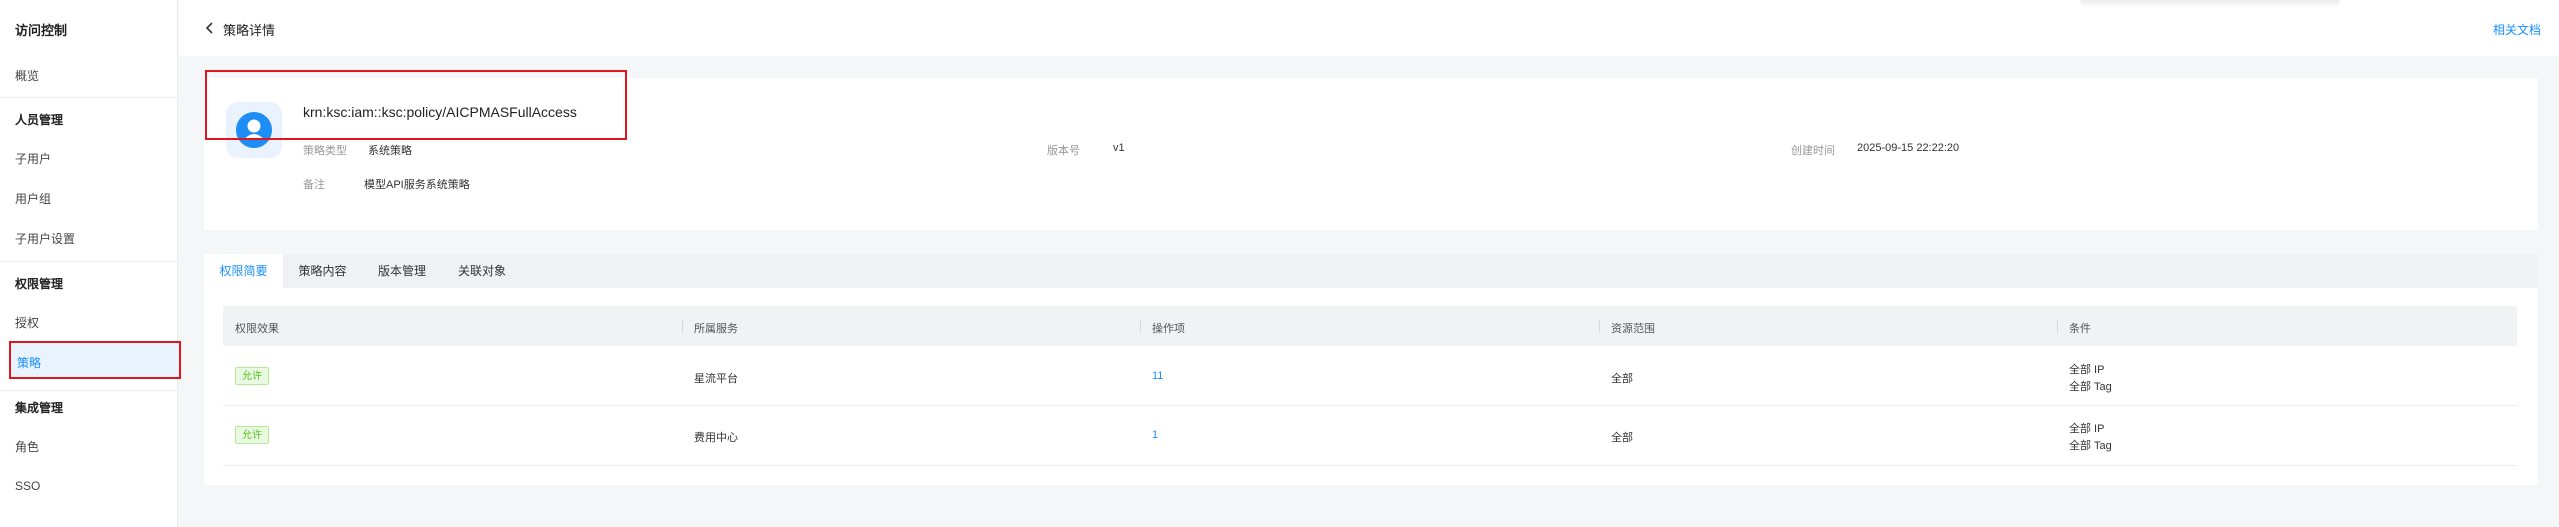 The height and width of the screenshot is (527, 2559). I want to click on column-header-service: 所属服务, so click(716, 329).